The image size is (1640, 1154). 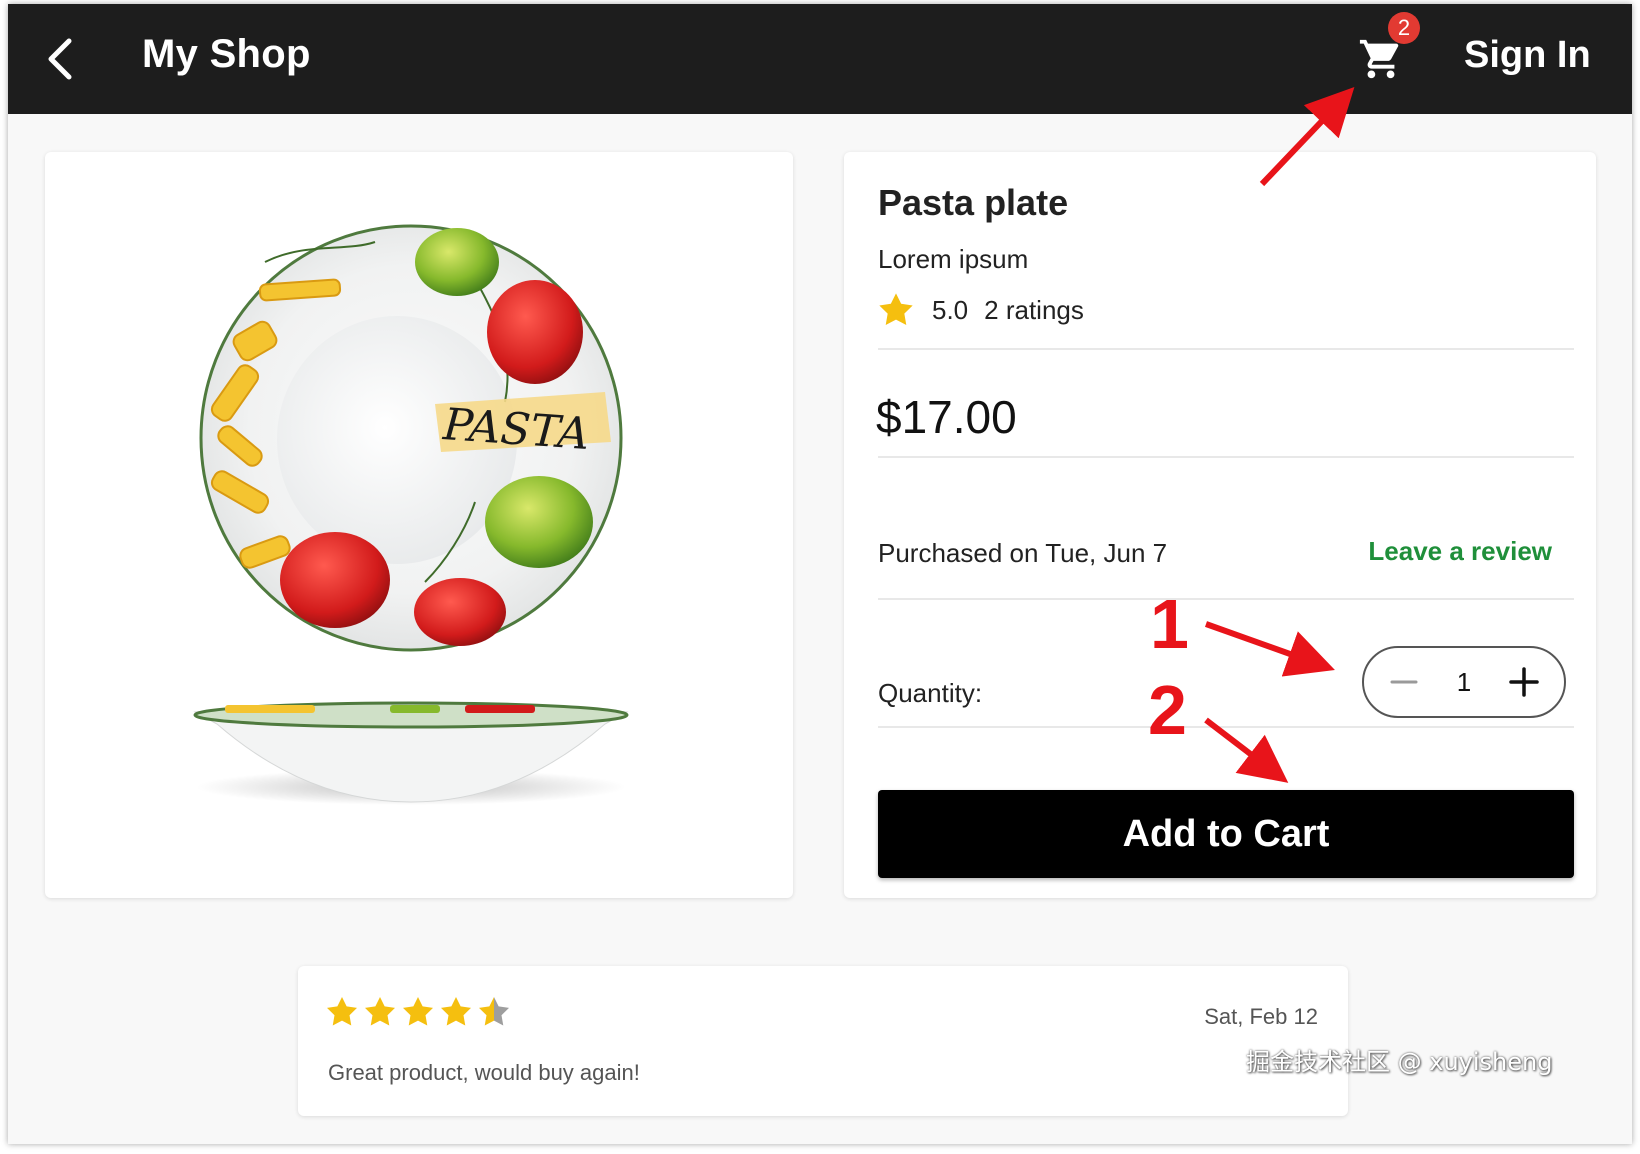 What do you see at coordinates (1527, 55) in the screenshot?
I see `sign-in-button: Sign In` at bounding box center [1527, 55].